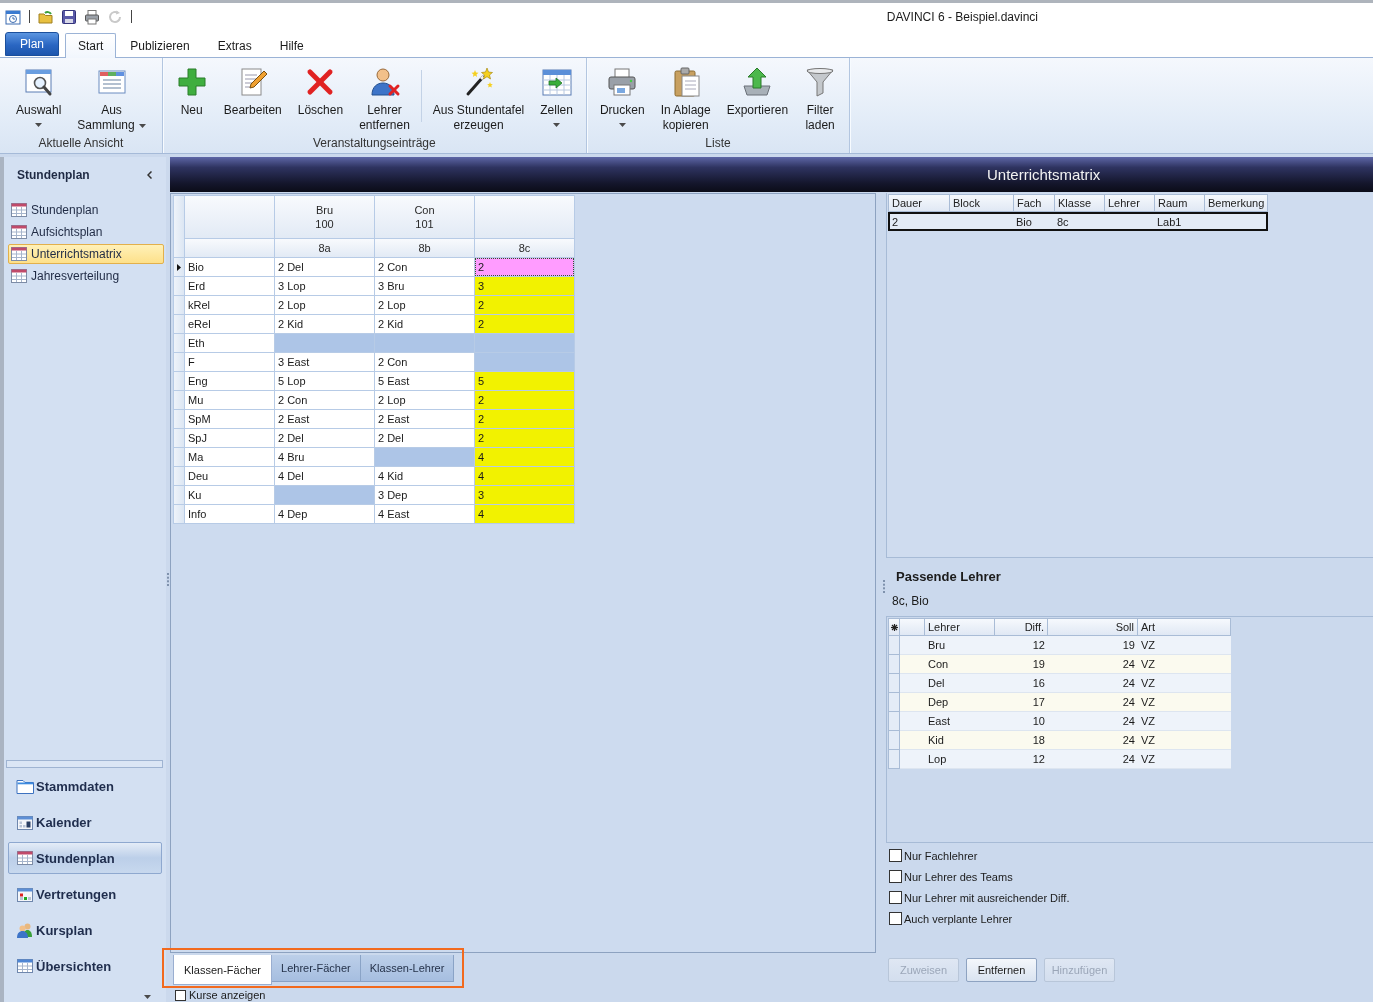 Image resolution: width=1373 pixels, height=1002 pixels. What do you see at coordinates (1059, 683) in the screenshot?
I see `table-row: Del 16 24 VZ` at bounding box center [1059, 683].